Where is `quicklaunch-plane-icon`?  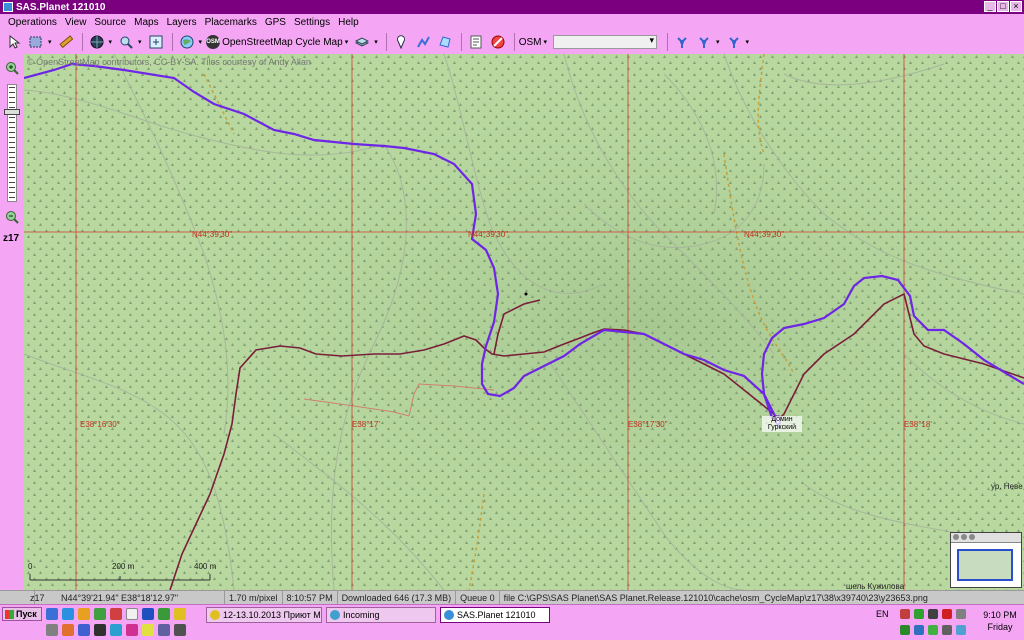
quicklaunch-plane-icon is located at coordinates (84, 630).